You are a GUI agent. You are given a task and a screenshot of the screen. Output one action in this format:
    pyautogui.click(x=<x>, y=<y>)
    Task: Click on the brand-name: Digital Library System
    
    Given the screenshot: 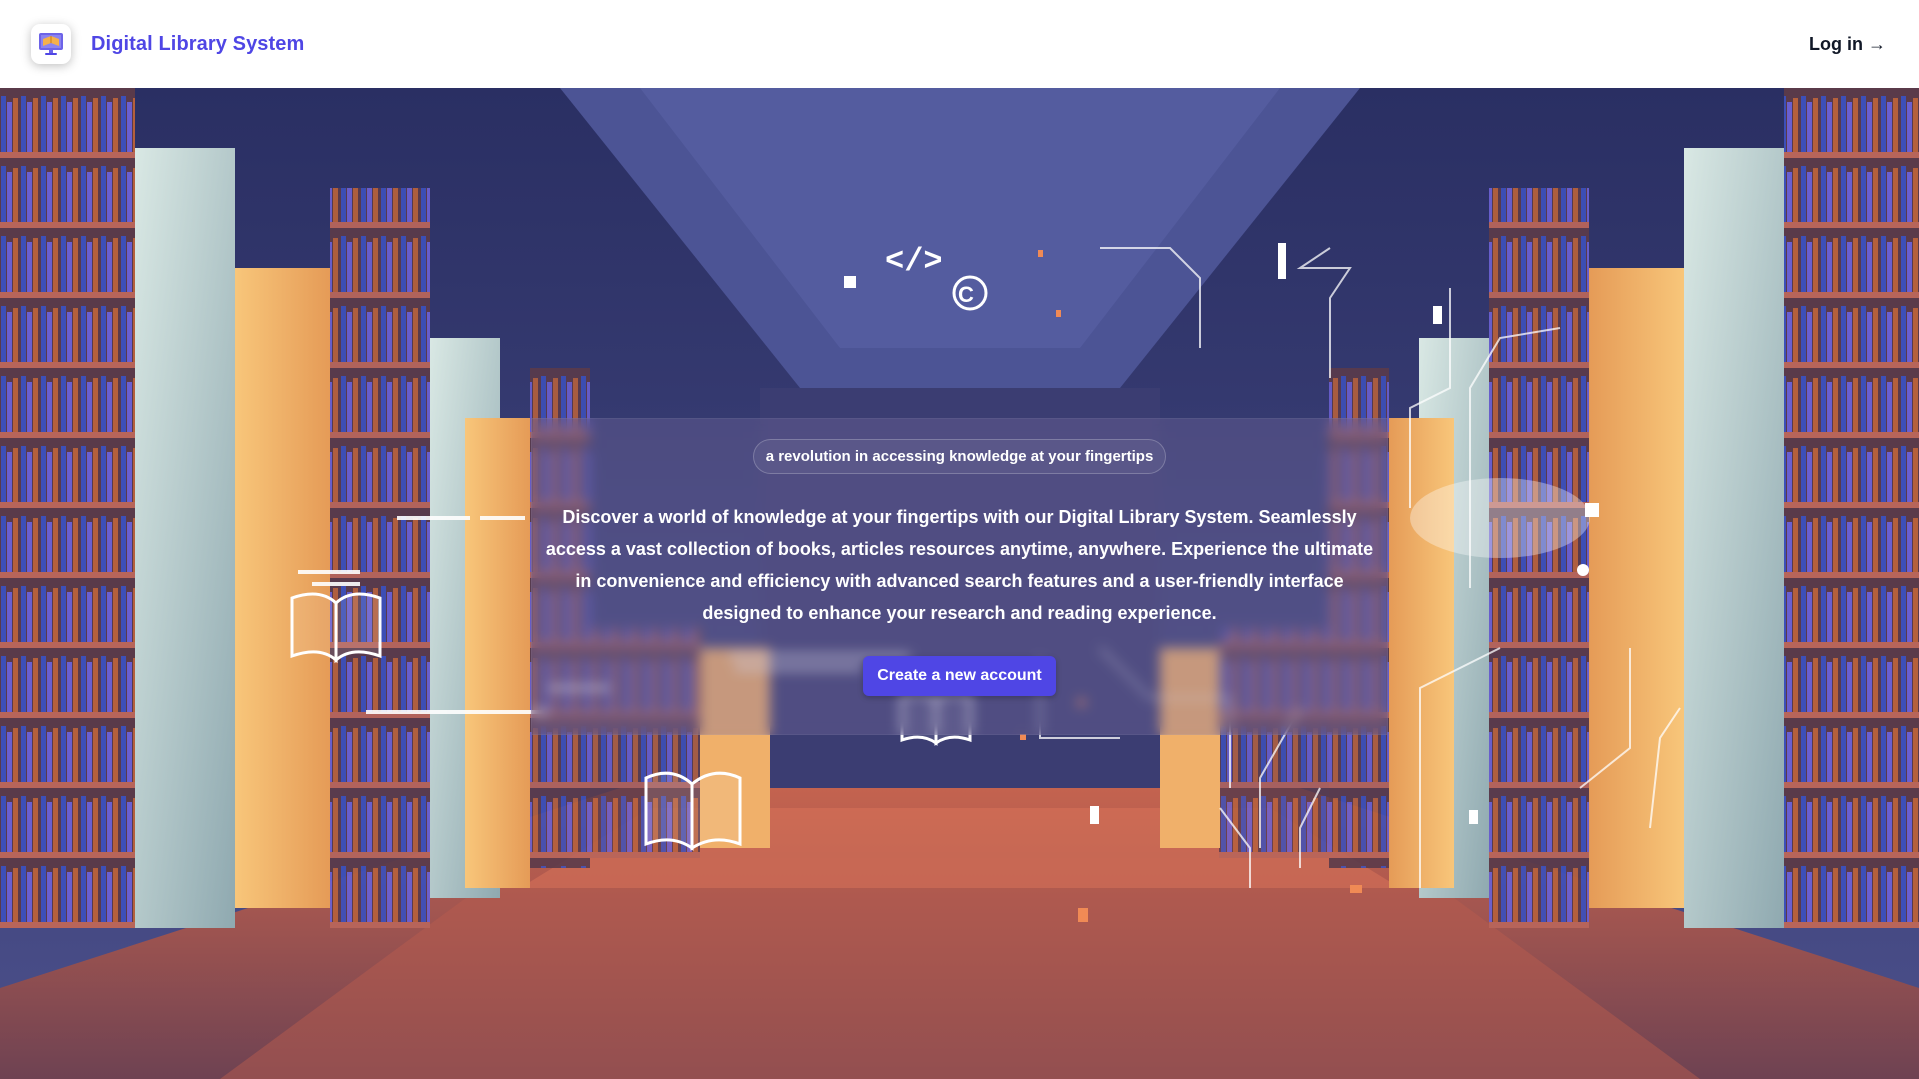 What is the action you would take?
    pyautogui.click(x=198, y=43)
    